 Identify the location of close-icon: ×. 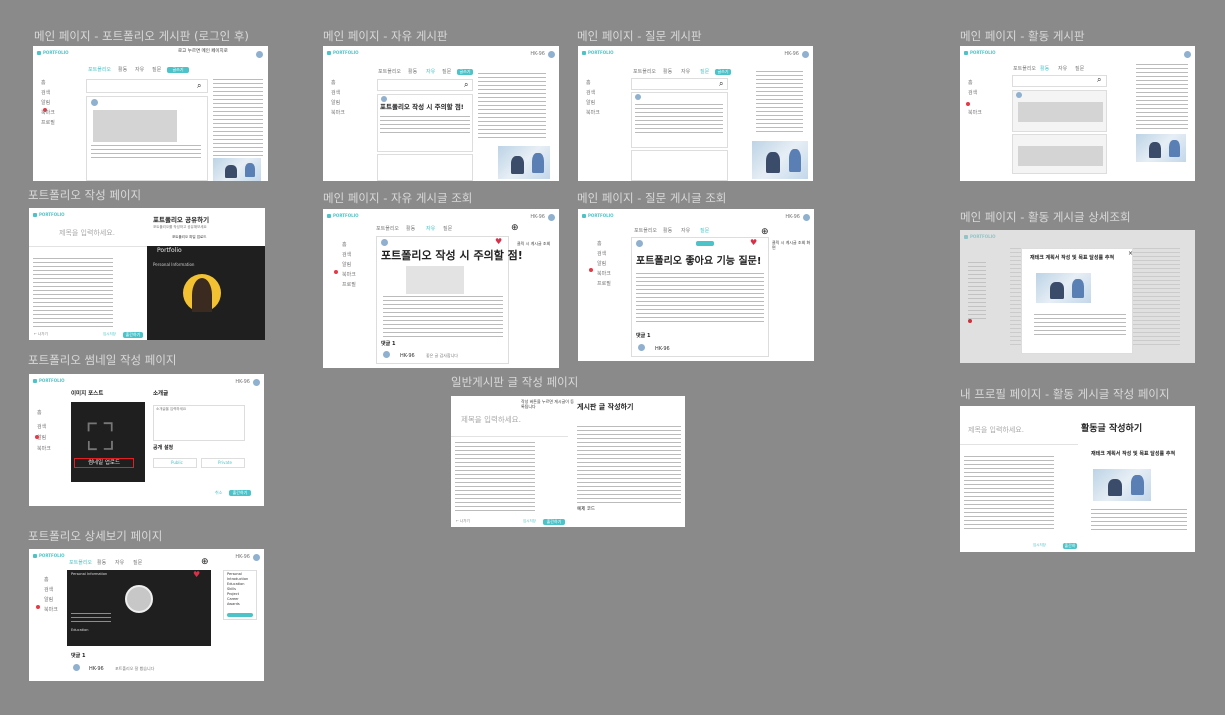
(1130, 254).